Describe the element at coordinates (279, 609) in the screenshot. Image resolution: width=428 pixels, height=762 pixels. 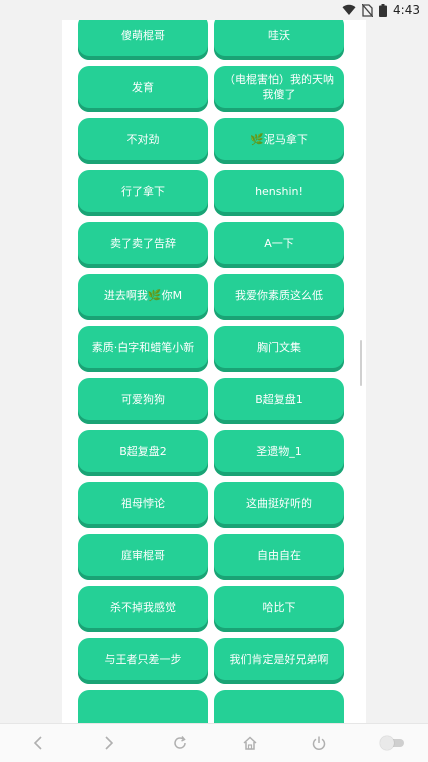
I see `sound-button: 哈比下` at that location.